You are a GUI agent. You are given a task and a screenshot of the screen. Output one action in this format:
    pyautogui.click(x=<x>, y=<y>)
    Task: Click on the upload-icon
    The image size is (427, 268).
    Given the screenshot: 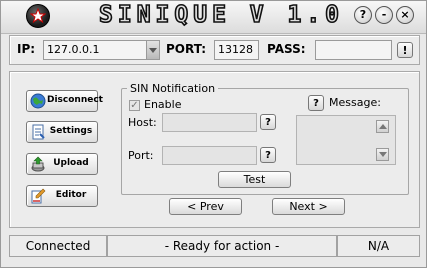 What is the action you would take?
    pyautogui.click(x=38, y=164)
    